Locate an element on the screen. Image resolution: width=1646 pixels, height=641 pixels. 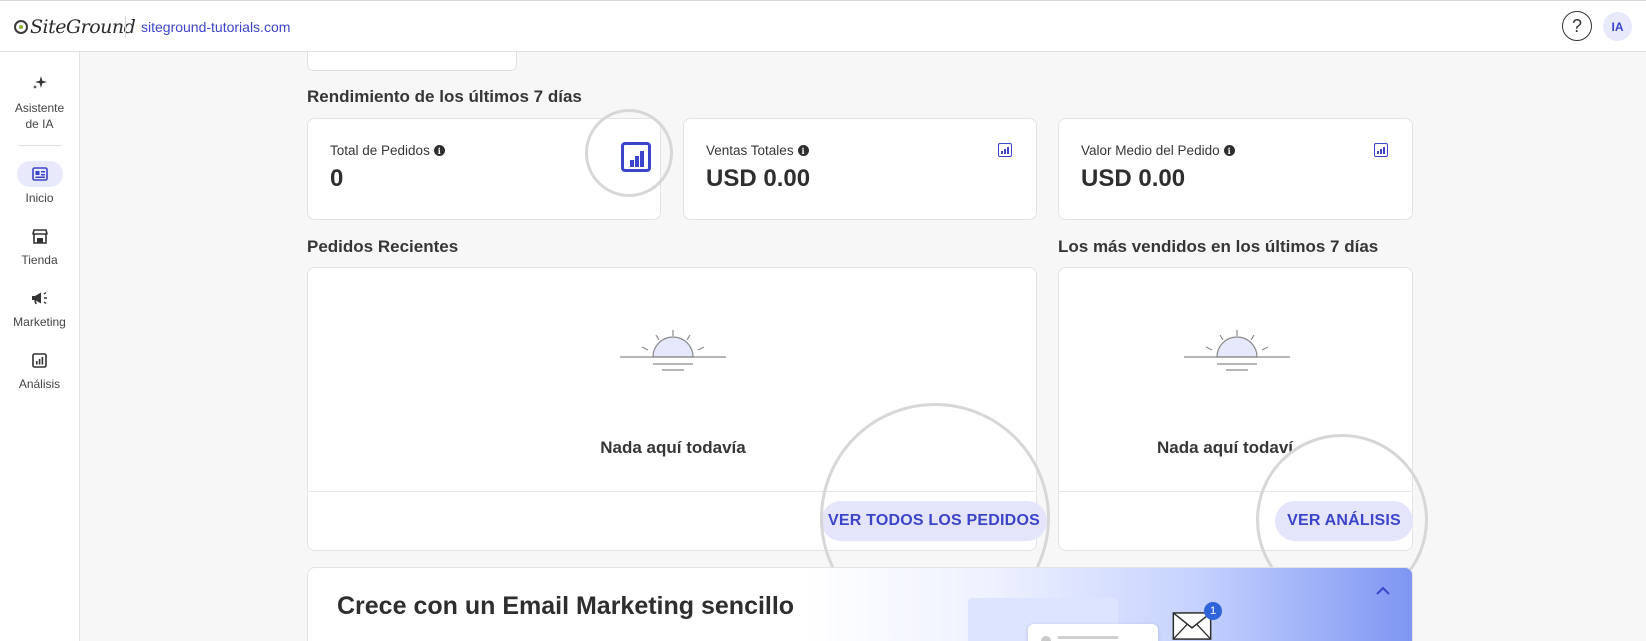
sidebar-item-label: Tienda is located at coordinates (39, 260).